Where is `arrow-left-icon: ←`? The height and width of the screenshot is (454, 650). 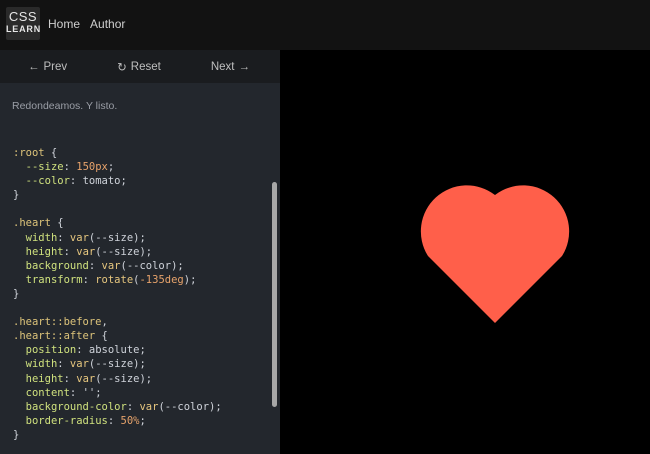 arrow-left-icon: ← is located at coordinates (34, 66).